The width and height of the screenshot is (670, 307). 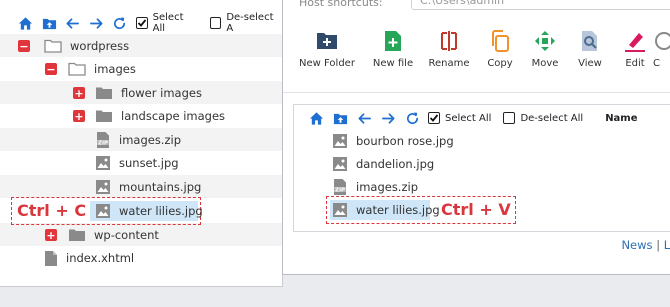 What do you see at coordinates (387, 187) in the screenshot?
I see `file-label: images.zip` at bounding box center [387, 187].